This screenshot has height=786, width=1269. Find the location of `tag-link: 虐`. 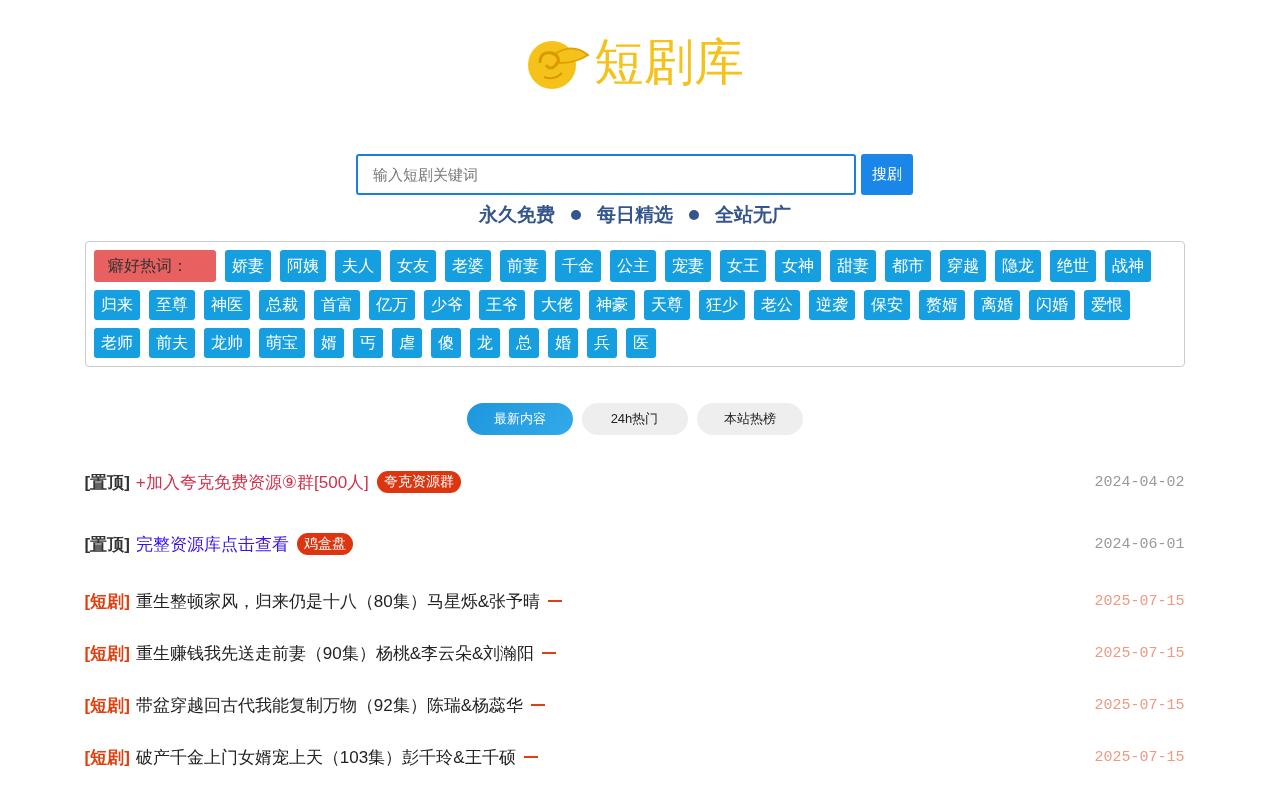

tag-link: 虐 is located at coordinates (406, 343).